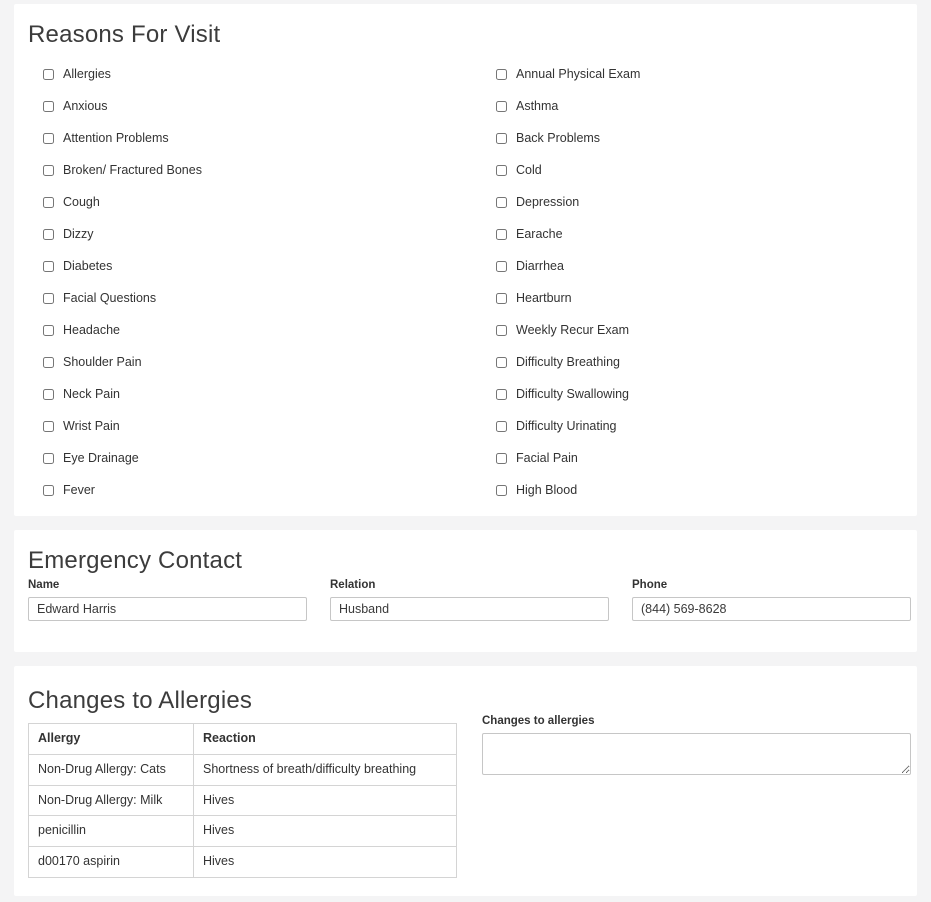  I want to click on phone-field, so click(771, 608).